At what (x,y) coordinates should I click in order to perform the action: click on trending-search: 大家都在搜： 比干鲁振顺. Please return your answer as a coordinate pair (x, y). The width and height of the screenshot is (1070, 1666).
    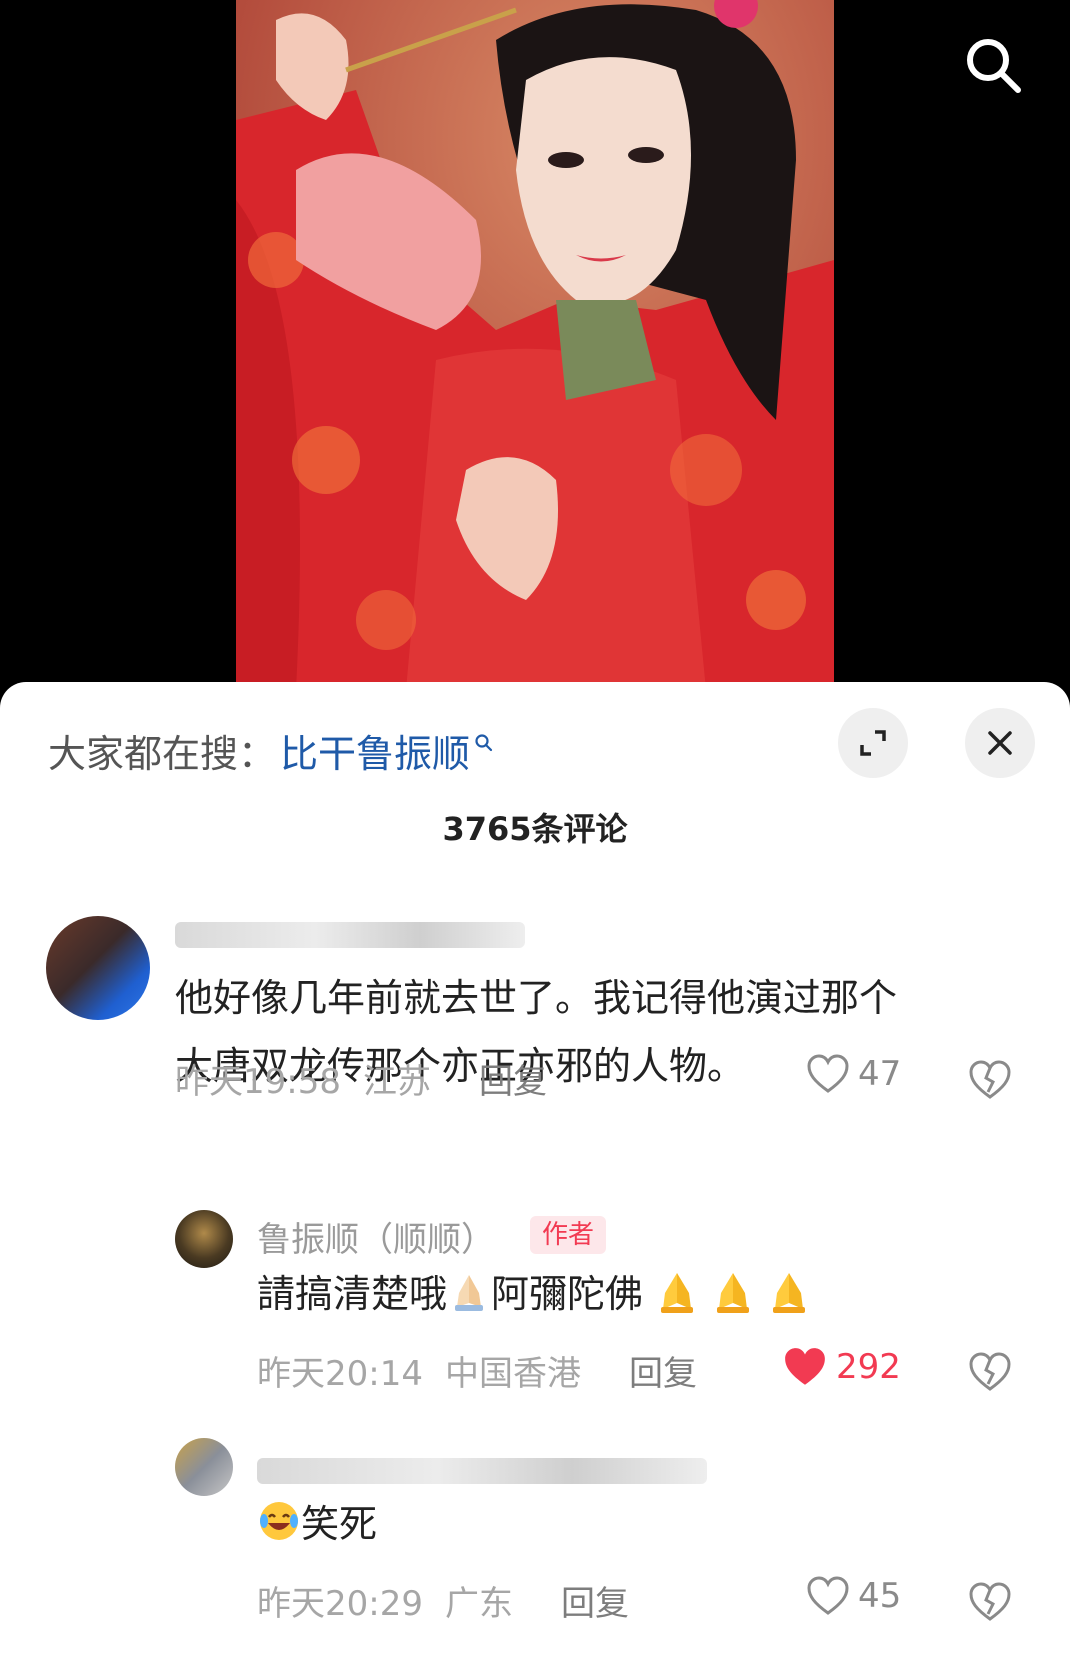
    Looking at the image, I should click on (271, 750).